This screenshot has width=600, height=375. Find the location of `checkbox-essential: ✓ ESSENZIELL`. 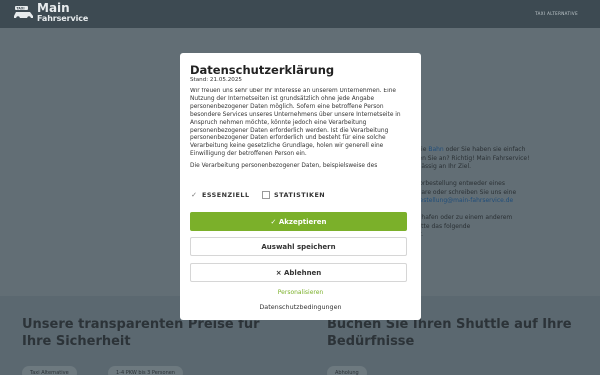

checkbox-essential: ✓ ESSENZIELL is located at coordinates (220, 195).